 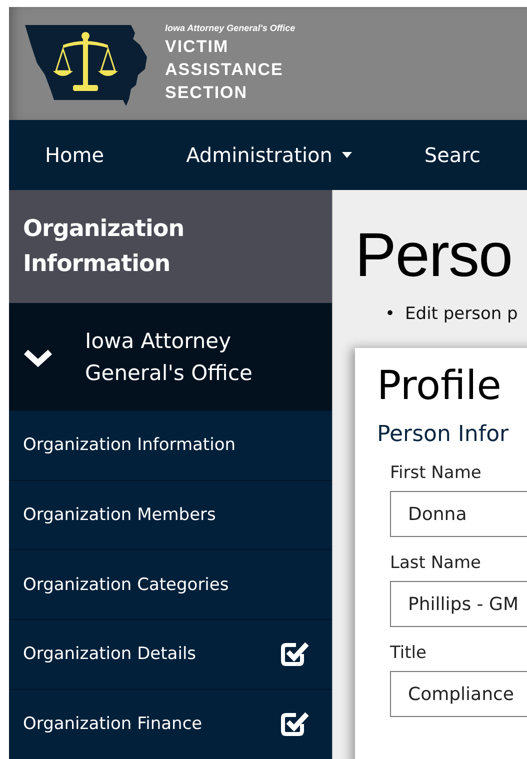 What do you see at coordinates (119, 515) in the screenshot?
I see `item-label: Organization Members` at bounding box center [119, 515].